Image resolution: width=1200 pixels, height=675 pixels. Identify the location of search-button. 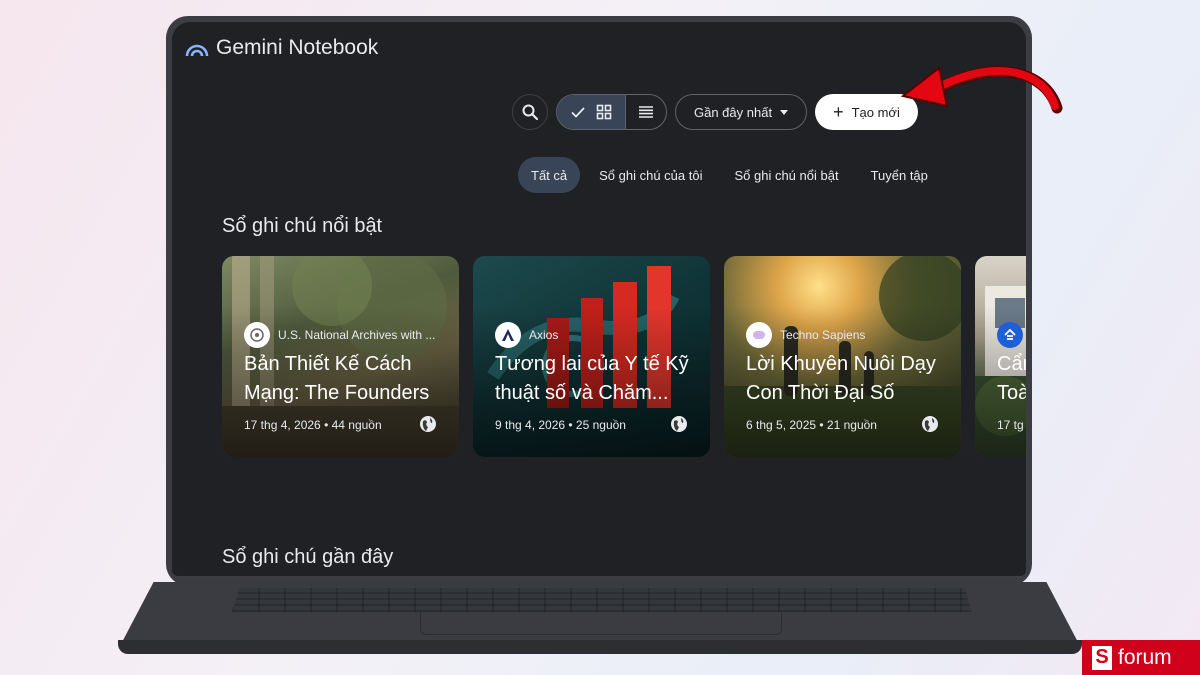
(530, 112).